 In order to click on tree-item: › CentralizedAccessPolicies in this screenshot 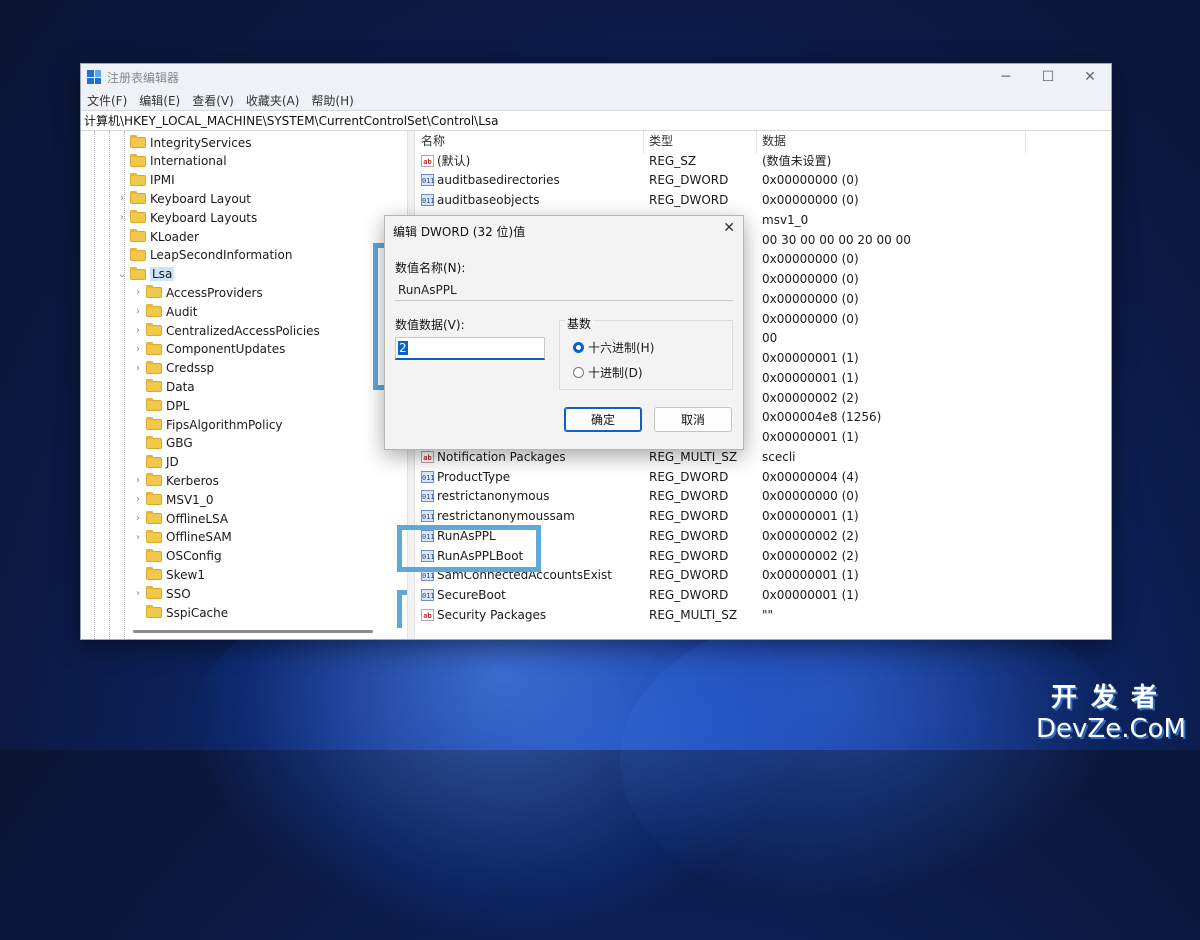, I will do `click(226, 330)`.